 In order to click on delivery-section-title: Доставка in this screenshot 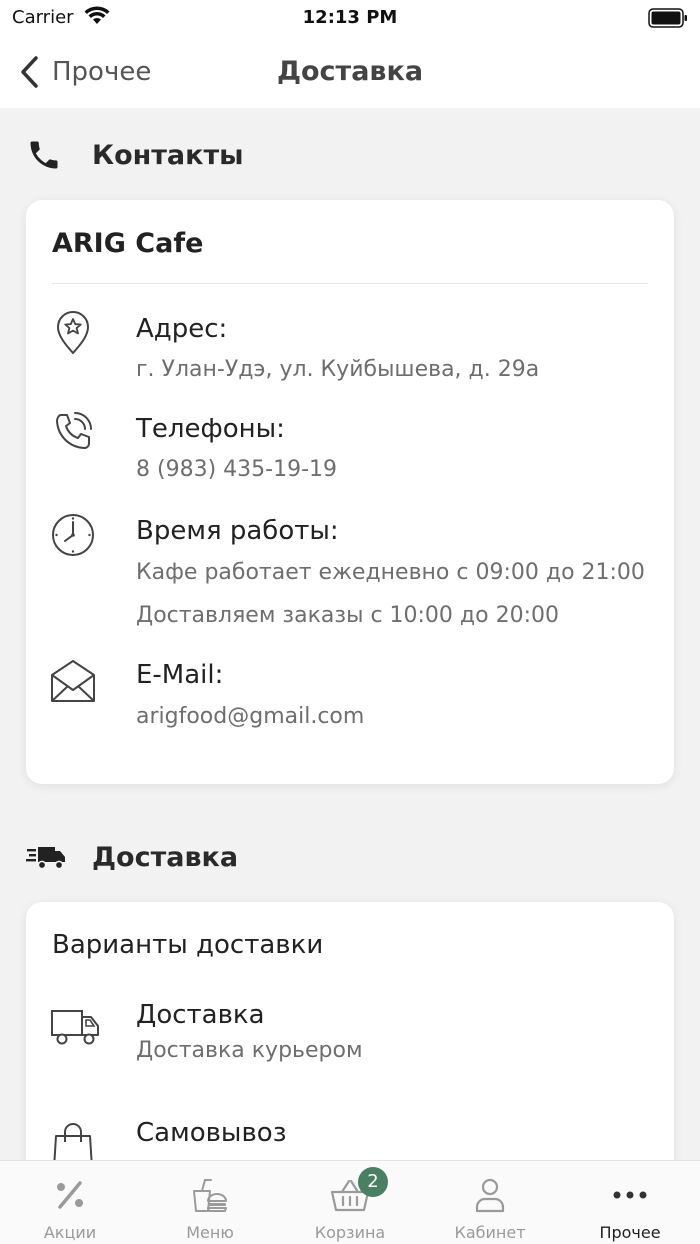, I will do `click(165, 857)`.